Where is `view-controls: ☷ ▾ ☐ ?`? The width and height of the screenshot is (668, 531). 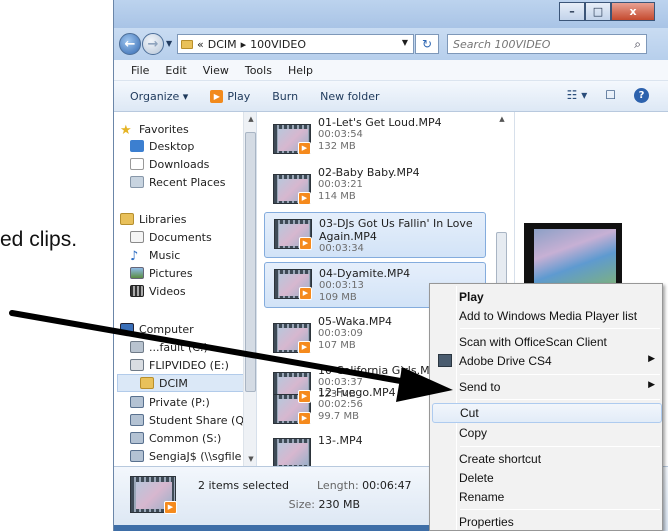 view-controls: ☷ ▾ ☐ ? is located at coordinates (608, 95).